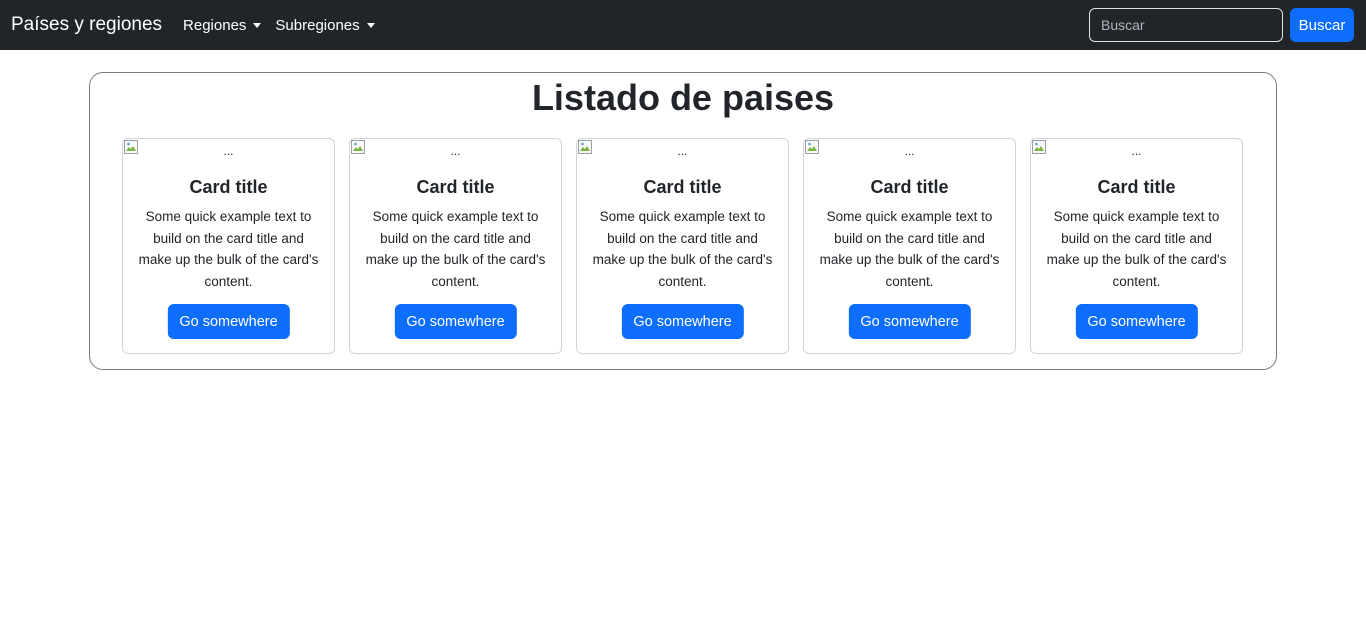  I want to click on search-button: Buscar, so click(1322, 25).